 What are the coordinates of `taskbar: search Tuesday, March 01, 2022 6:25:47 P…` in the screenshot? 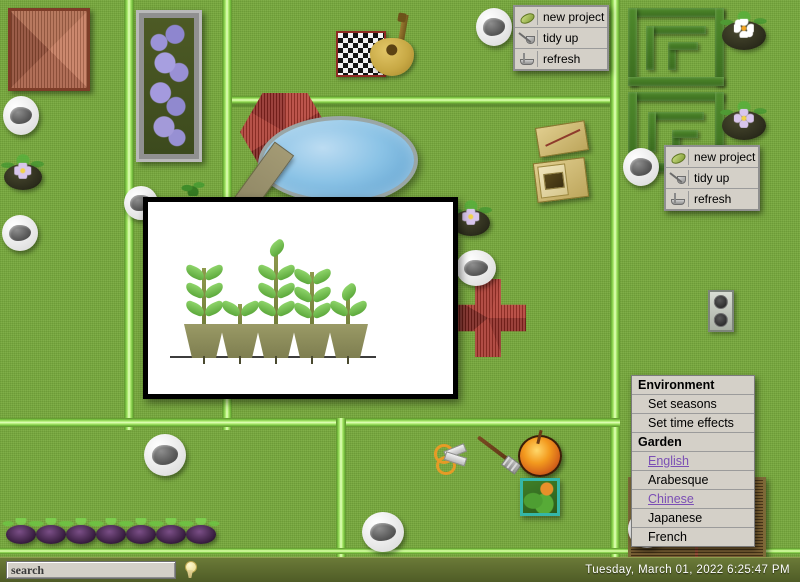 It's located at (400, 569).